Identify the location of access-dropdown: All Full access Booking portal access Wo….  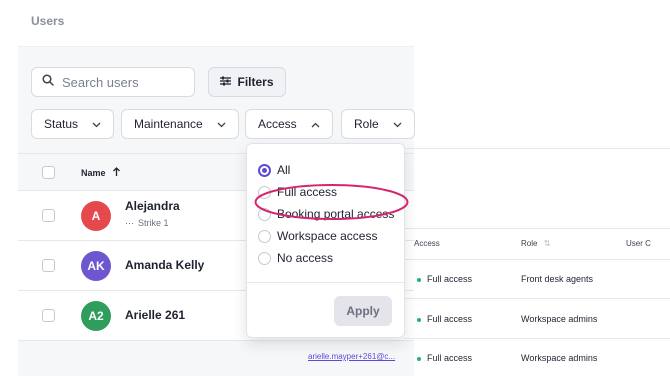
(325, 240).